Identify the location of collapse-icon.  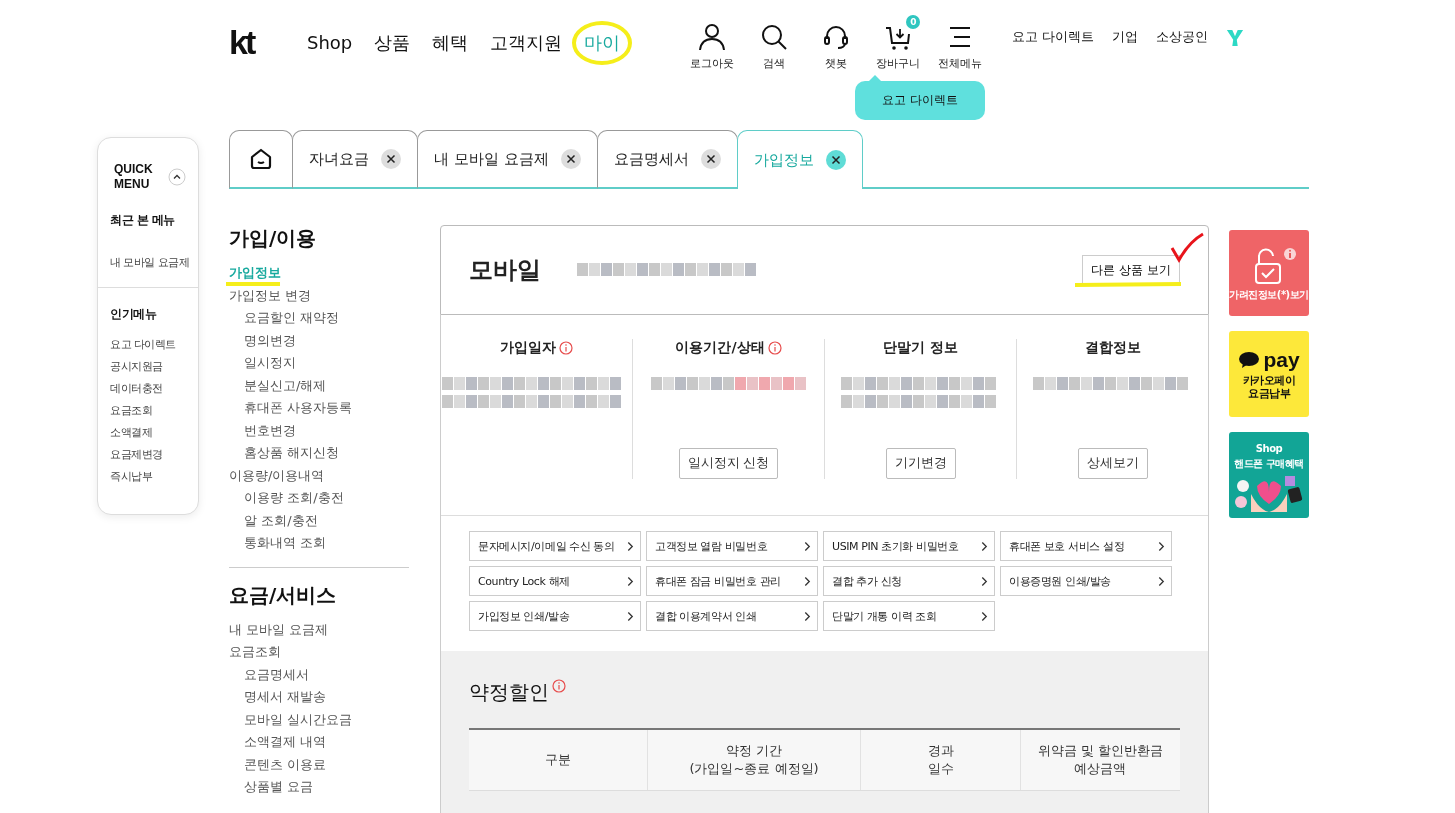
(177, 177).